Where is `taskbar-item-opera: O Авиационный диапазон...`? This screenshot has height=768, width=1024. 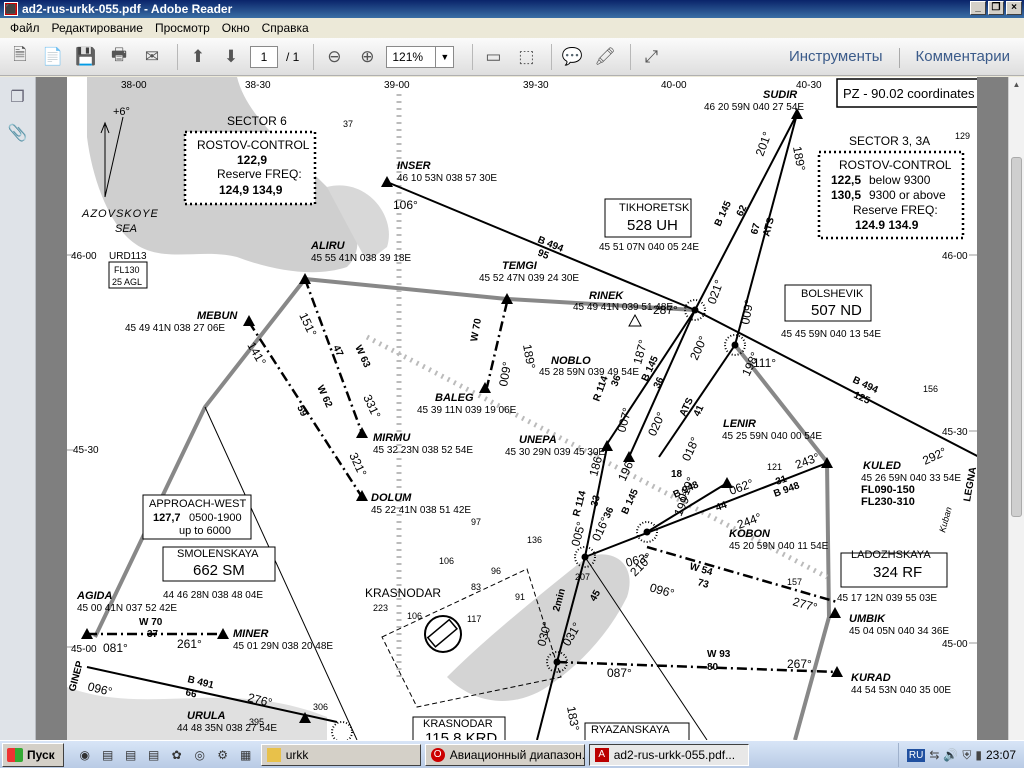 taskbar-item-opera: O Авиационный диапазон... is located at coordinates (504, 754).